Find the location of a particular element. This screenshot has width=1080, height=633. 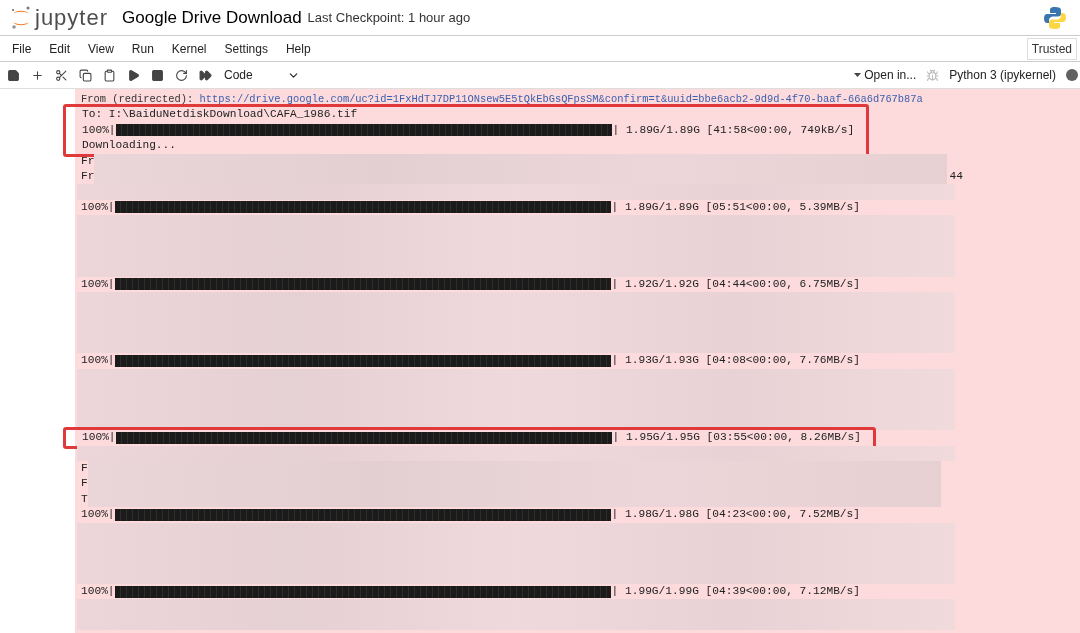

output-line: From (redirected): https://drive.google.com/uc?id=1FxHdTJ7DP11ONsew5E5tQkEbGsQFpsSM&confirm=t&uuid=bbe6acb2-9d9d-4f70-baaf-66a6d767b87a is located at coordinates (502, 99).